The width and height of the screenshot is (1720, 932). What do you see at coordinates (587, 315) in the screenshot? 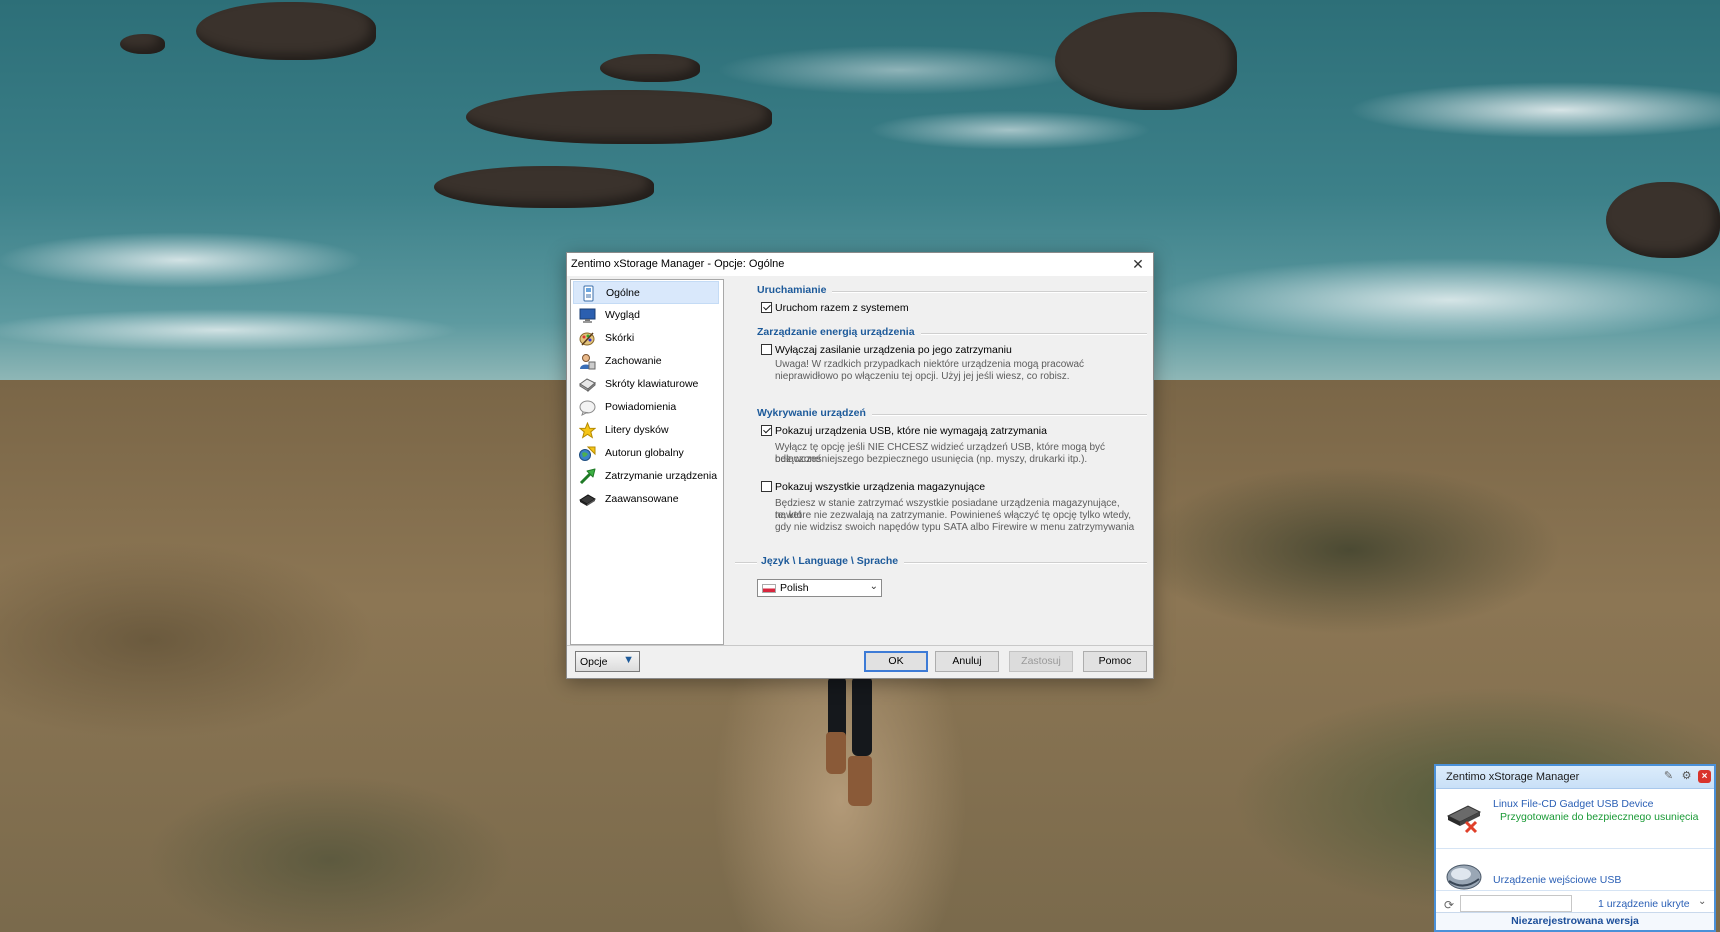
I see `appearance-monitor-icon` at bounding box center [587, 315].